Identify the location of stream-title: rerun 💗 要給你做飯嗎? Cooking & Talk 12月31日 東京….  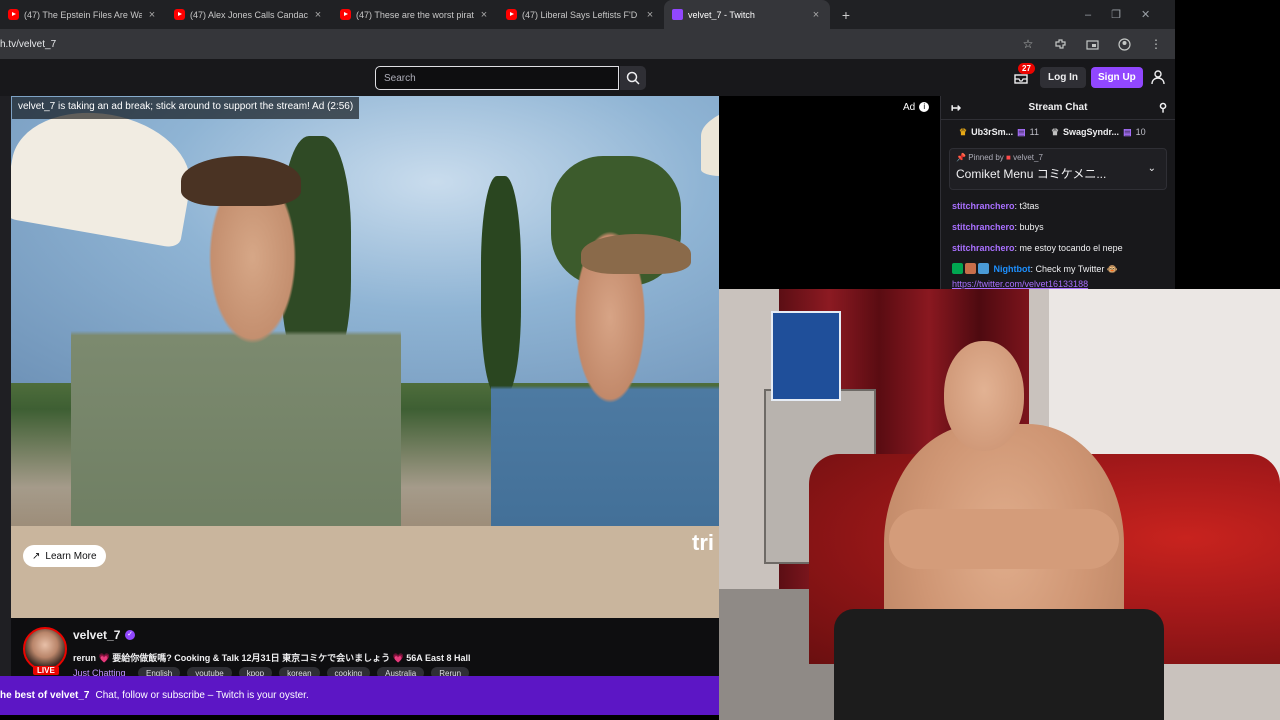
(272, 658).